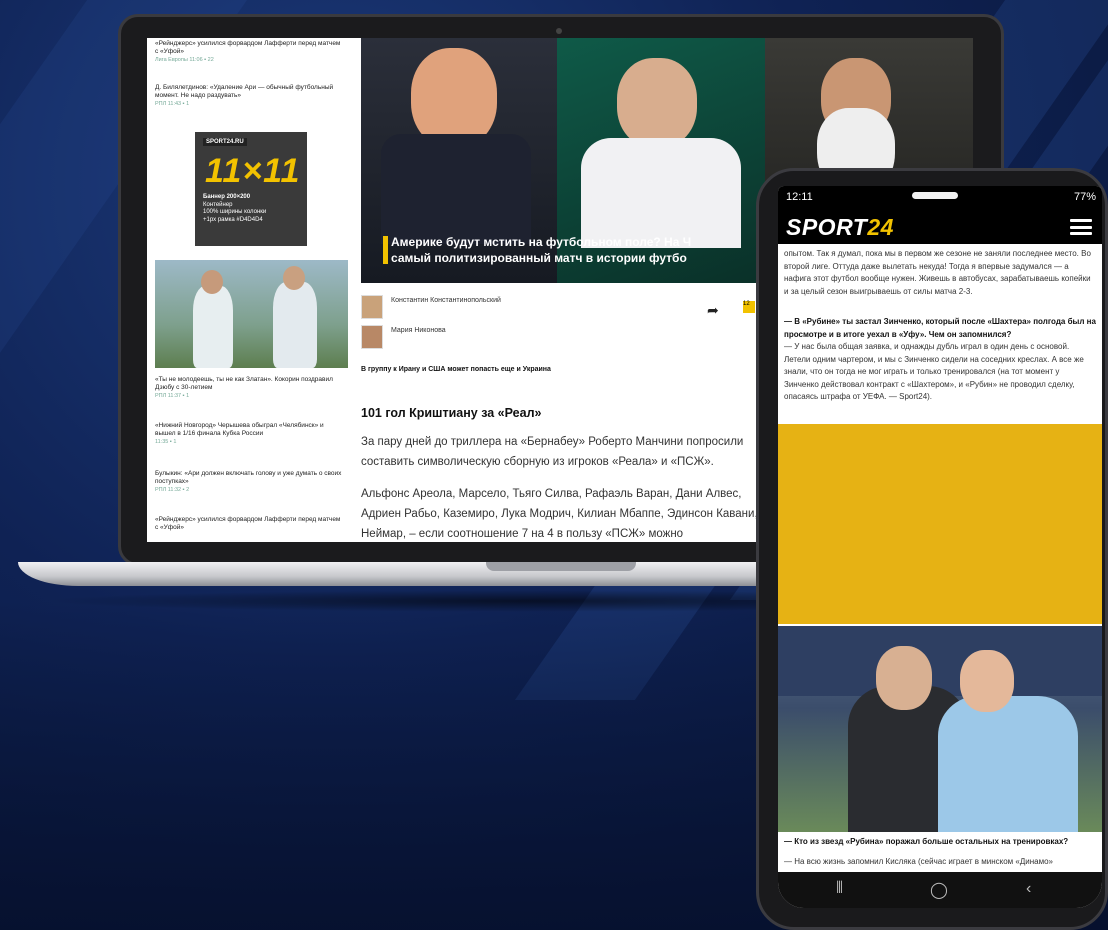 Image resolution: width=1108 pixels, height=930 pixels. Describe the element at coordinates (166, 442) in the screenshot. I see `news-meta: 11:35 ▪ 1` at that location.